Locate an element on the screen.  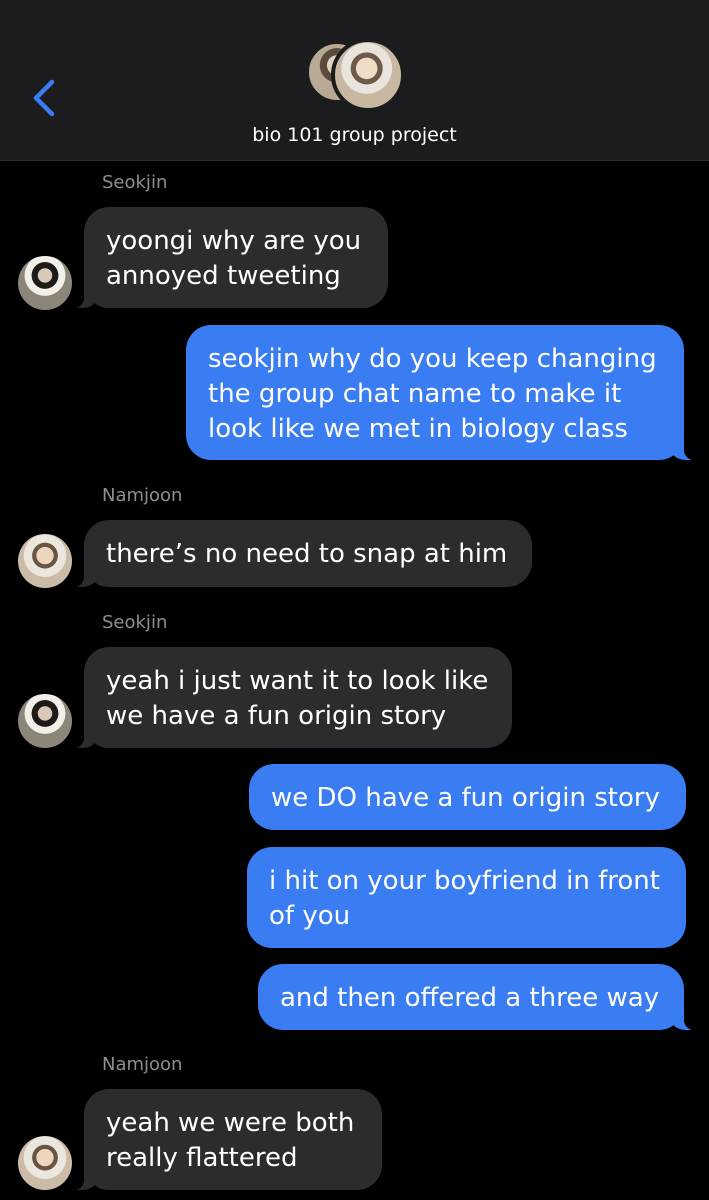
outgoing-message-bubble: and then offered a three way is located at coordinates (477, 997).